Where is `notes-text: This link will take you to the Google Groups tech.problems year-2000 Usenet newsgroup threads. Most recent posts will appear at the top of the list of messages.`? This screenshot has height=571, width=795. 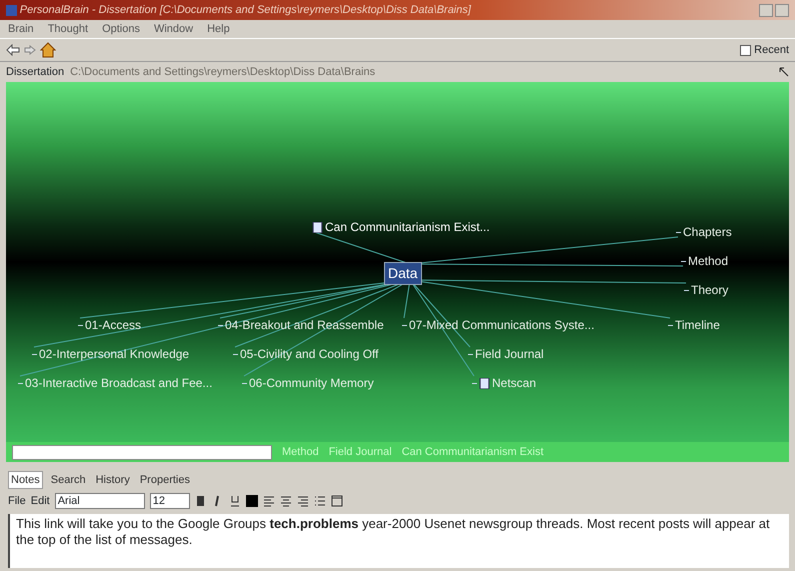
notes-text: This link will take you to the Google Groups tech.problems year-2000 Usenet newsgroup threads. Most recent posts will appear at the top of the list of messages. is located at coordinates (398, 541).